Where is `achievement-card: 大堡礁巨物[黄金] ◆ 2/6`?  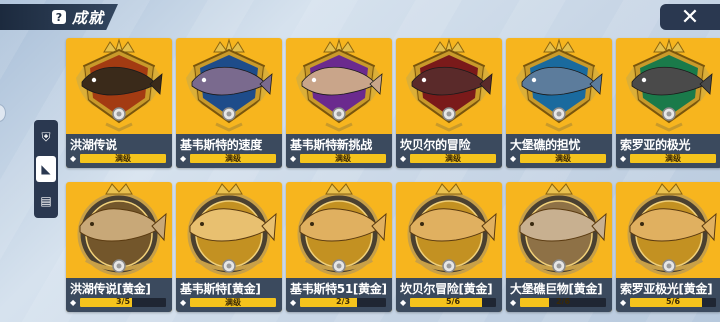
achievement-card: 大堡礁巨物[黄金] ◆ 2/6 is located at coordinates (559, 247).